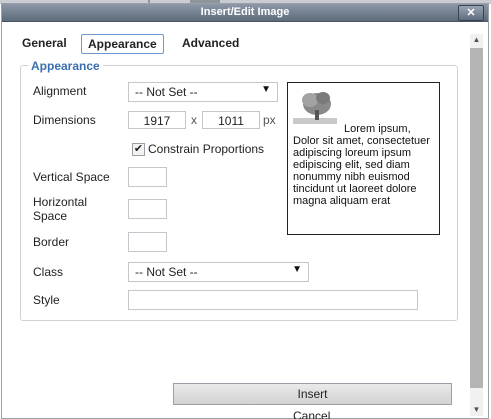  What do you see at coordinates (64, 120) in the screenshot?
I see `dimensions-label: Dimensions` at bounding box center [64, 120].